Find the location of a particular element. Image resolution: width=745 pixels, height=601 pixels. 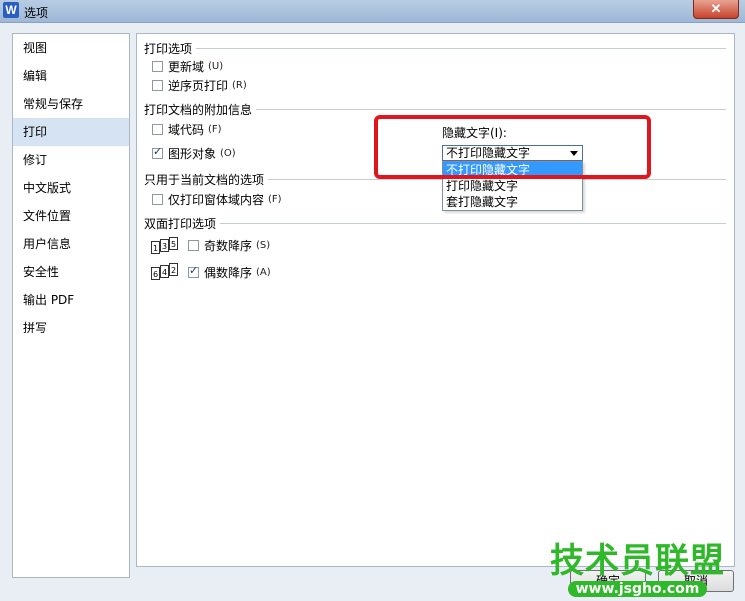

update-fields-checkbox is located at coordinates (157, 66).